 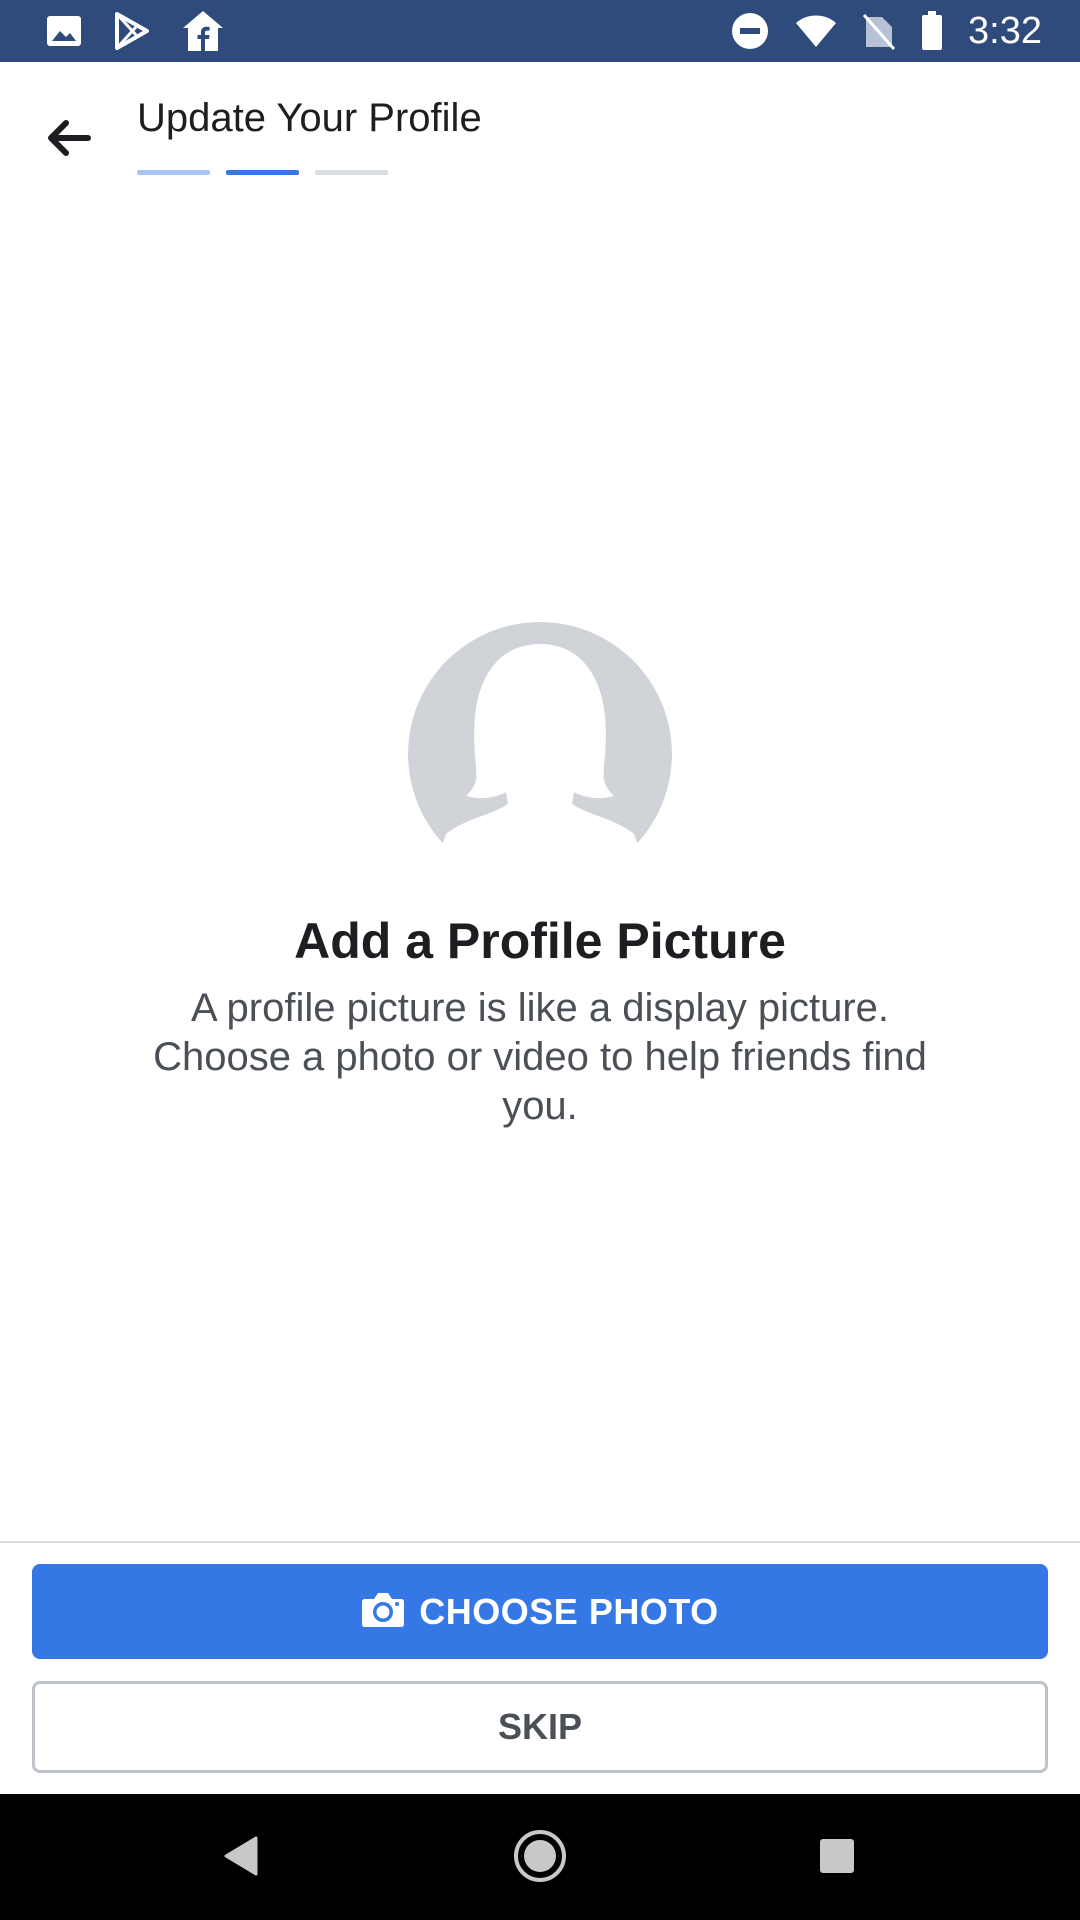 I want to click on no-sim-icon, so click(x=879, y=31).